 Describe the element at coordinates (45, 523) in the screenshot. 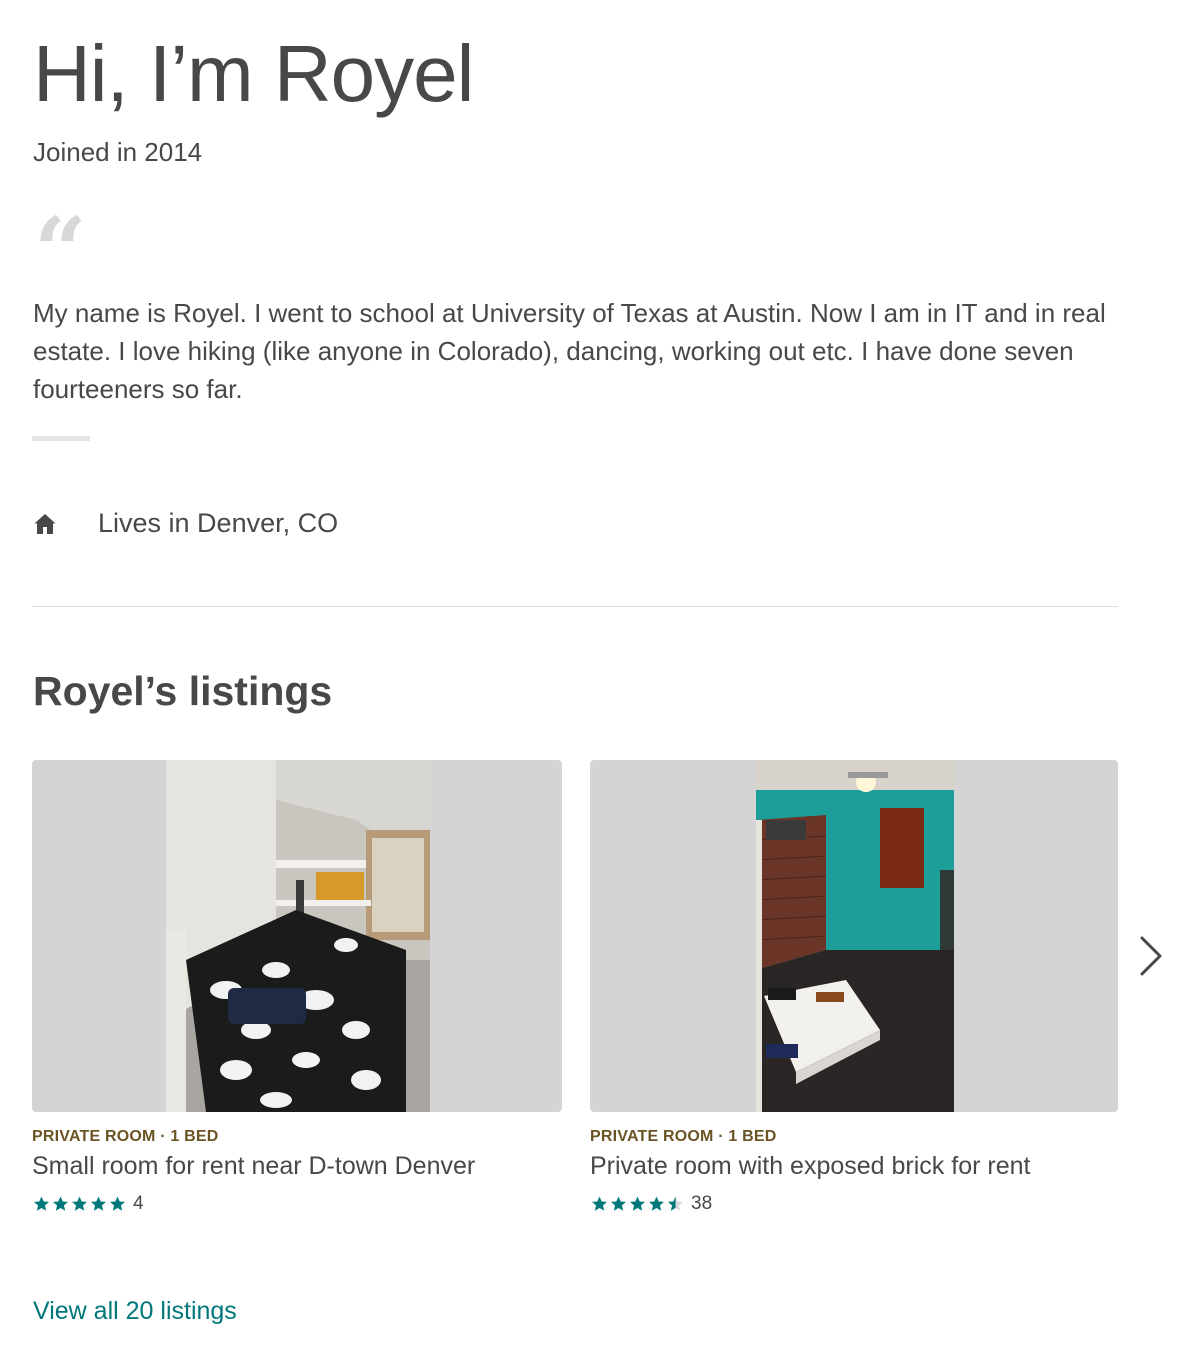

I see `home-icon` at that location.